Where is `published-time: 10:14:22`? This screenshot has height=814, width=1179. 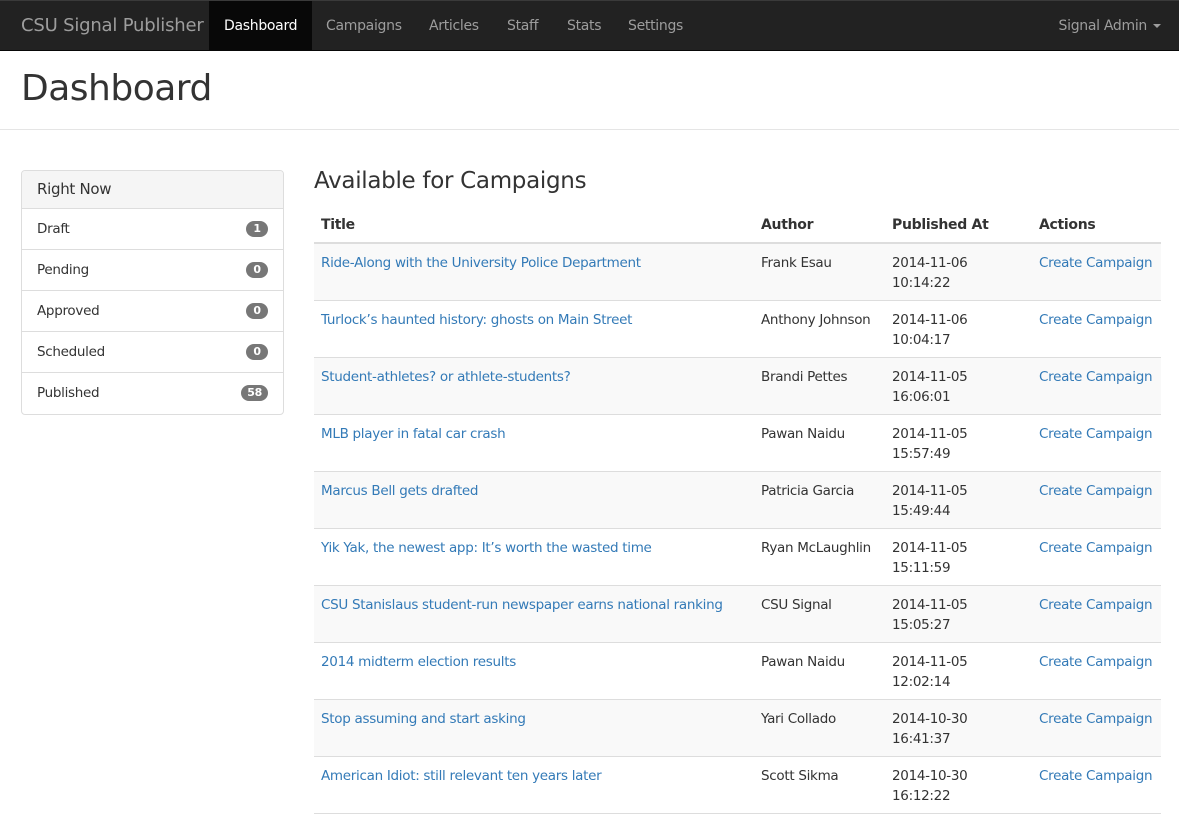
published-time: 10:14:22 is located at coordinates (921, 283).